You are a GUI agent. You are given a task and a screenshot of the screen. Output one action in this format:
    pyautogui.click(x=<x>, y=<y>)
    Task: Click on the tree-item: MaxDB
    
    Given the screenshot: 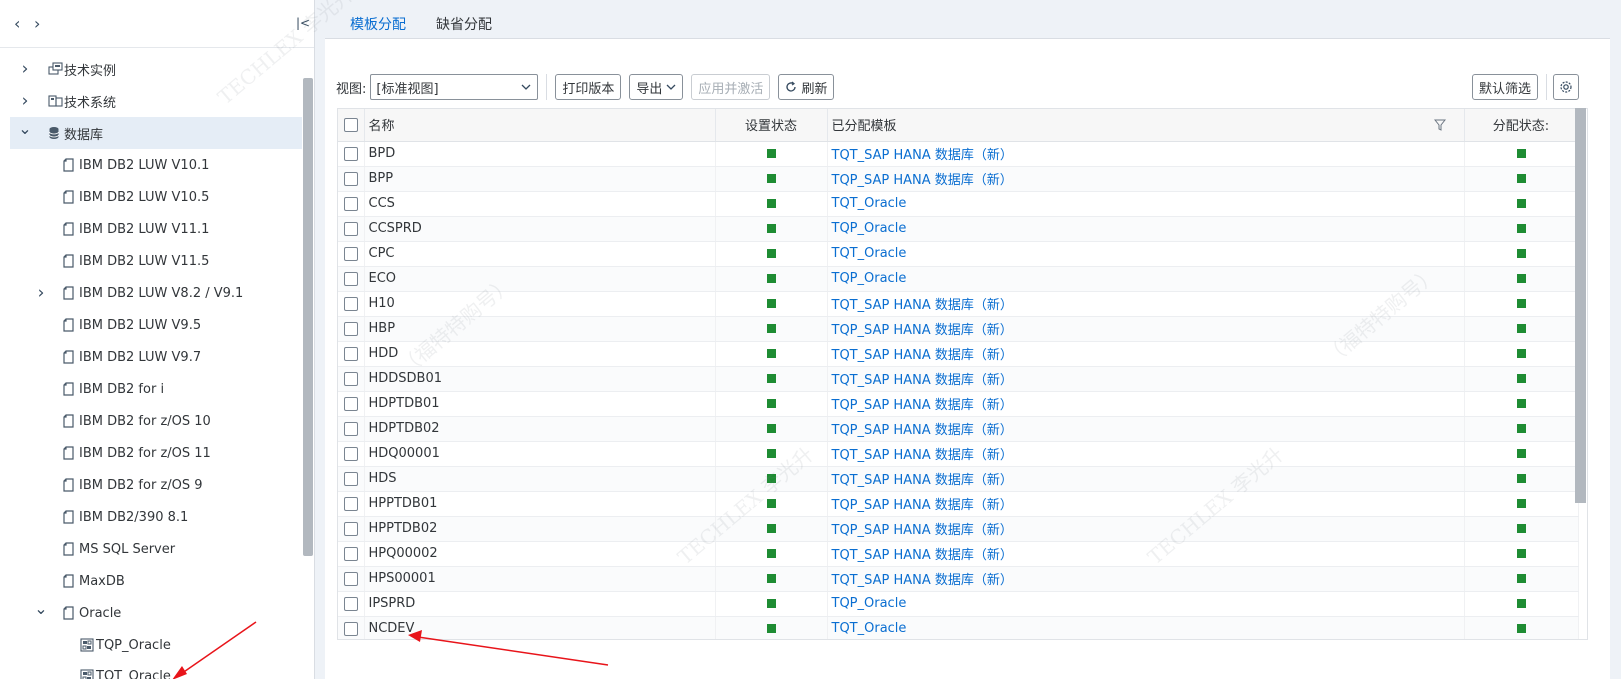 What is the action you would take?
    pyautogui.click(x=156, y=581)
    